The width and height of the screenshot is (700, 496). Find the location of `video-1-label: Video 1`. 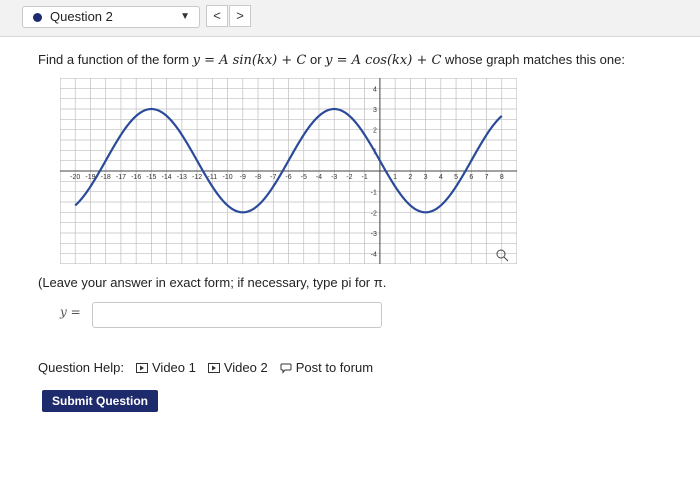

video-1-label: Video 1 is located at coordinates (174, 367).